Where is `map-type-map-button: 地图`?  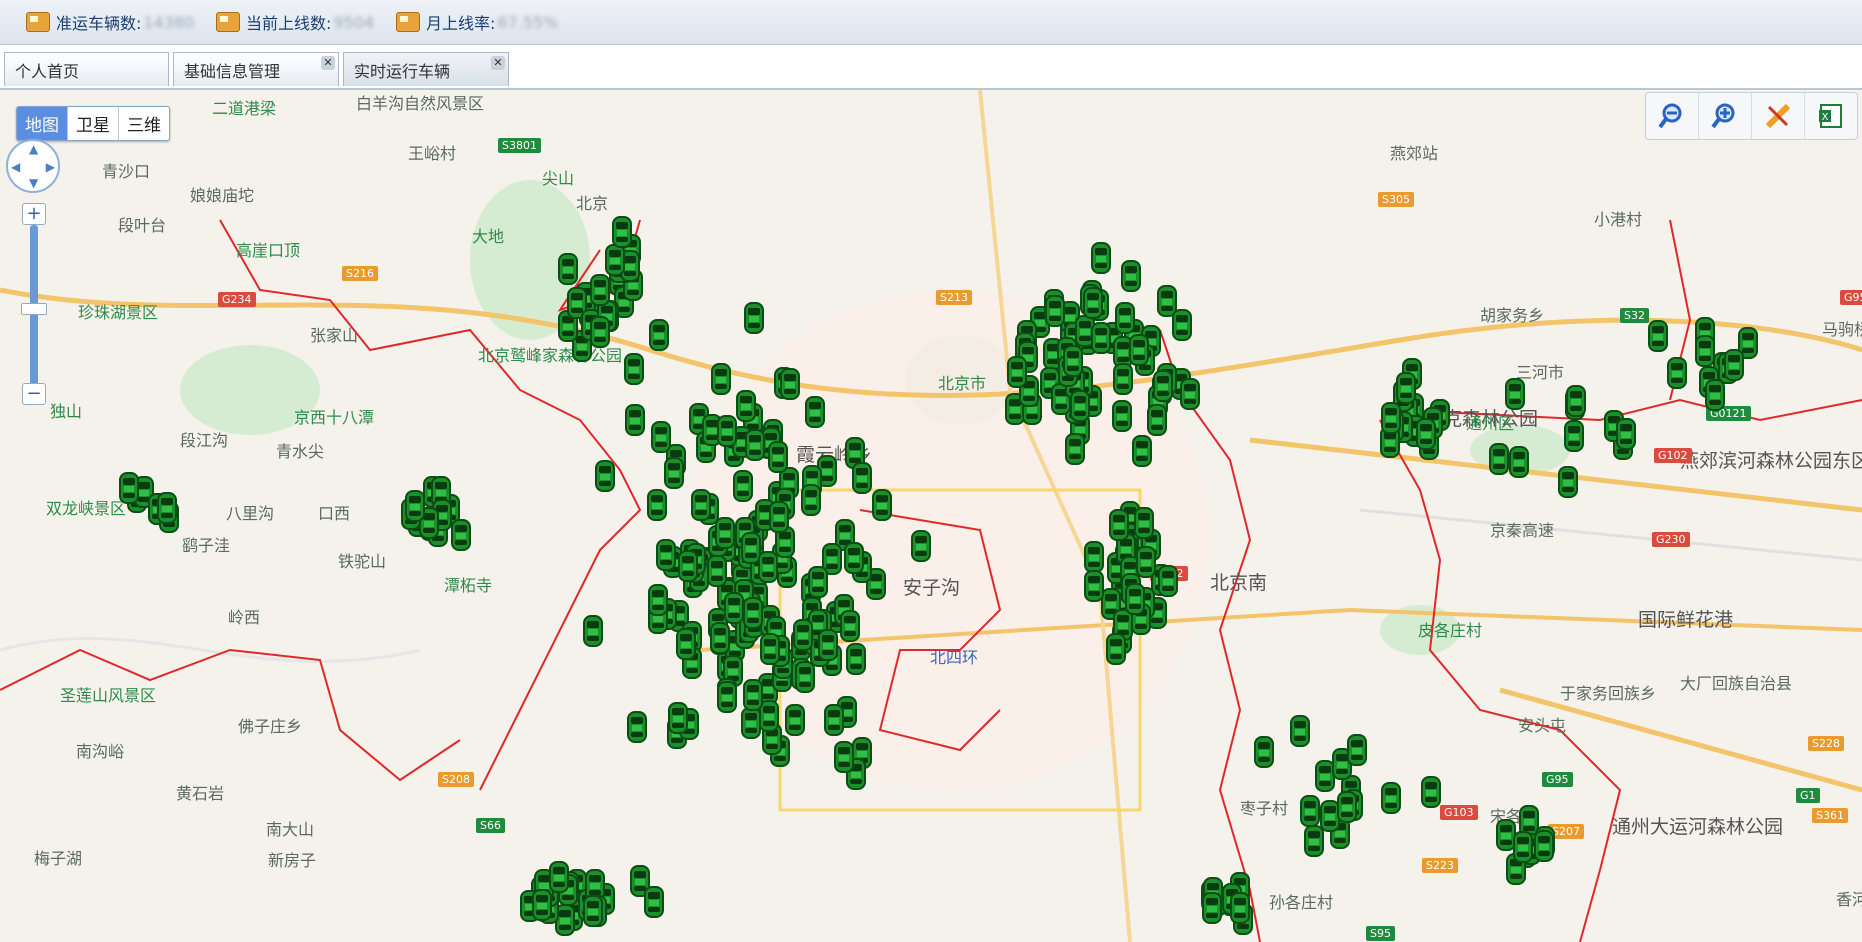
map-type-map-button: 地图 is located at coordinates (42, 123).